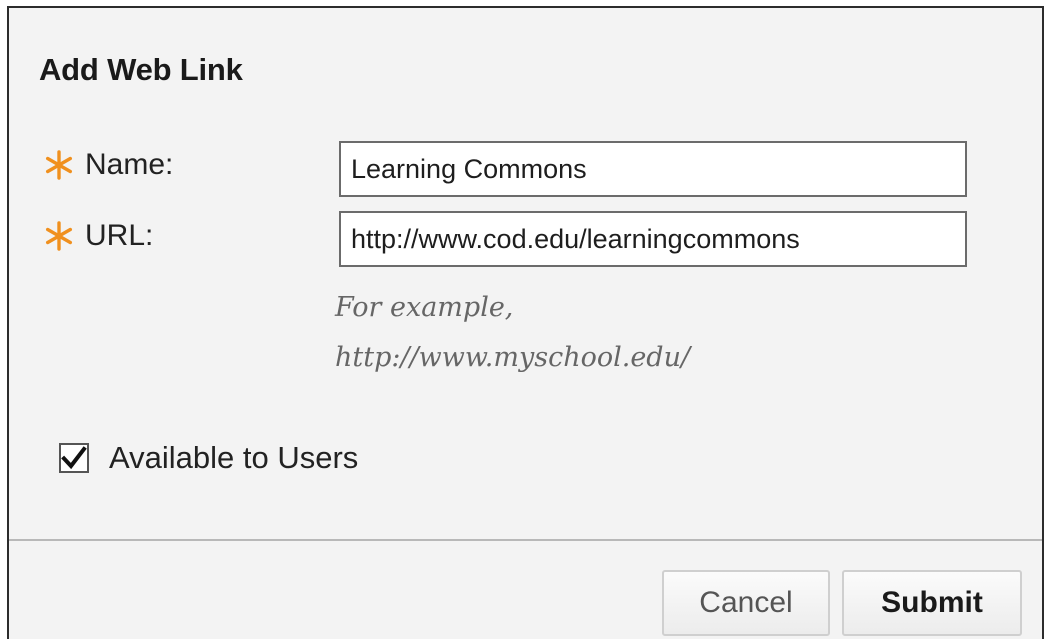 The height and width of the screenshot is (639, 1052). Describe the element at coordinates (129, 164) in the screenshot. I see `name-label-text: Name:` at that location.